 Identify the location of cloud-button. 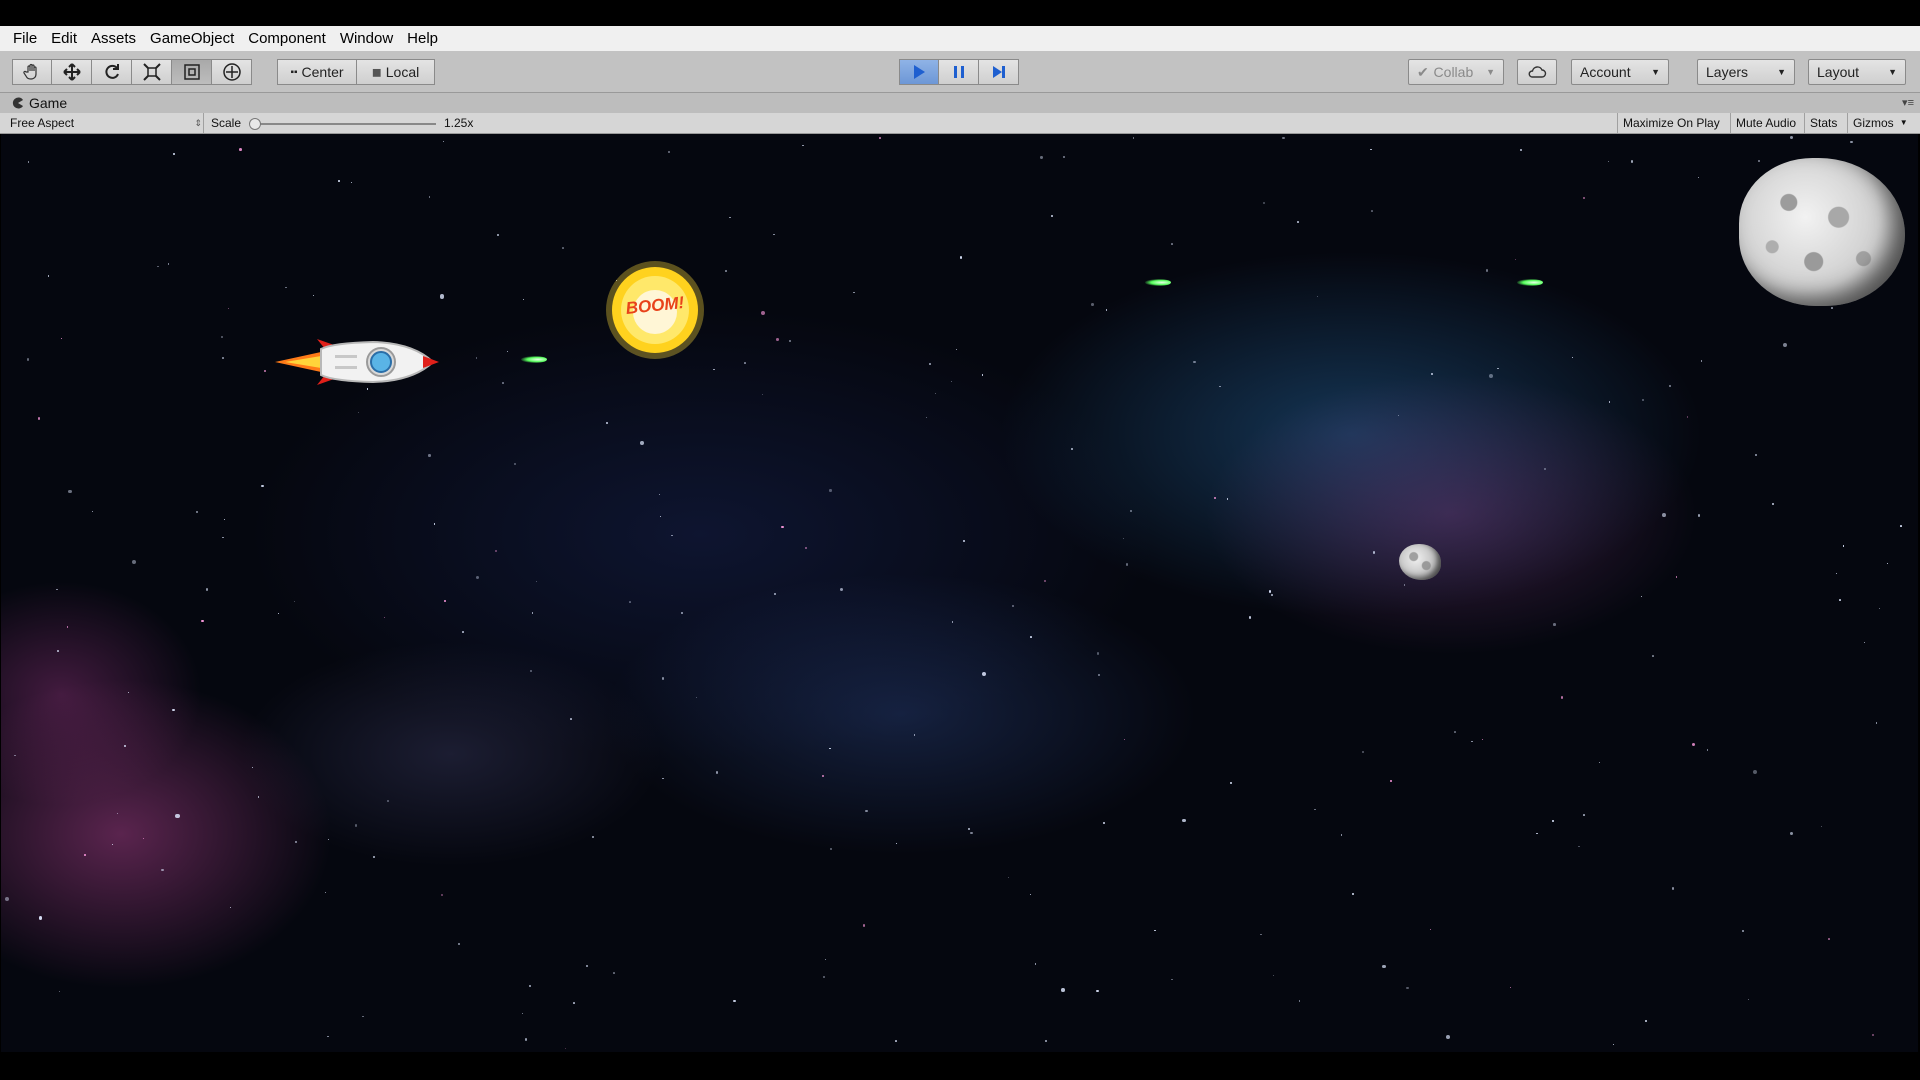
(1537, 72).